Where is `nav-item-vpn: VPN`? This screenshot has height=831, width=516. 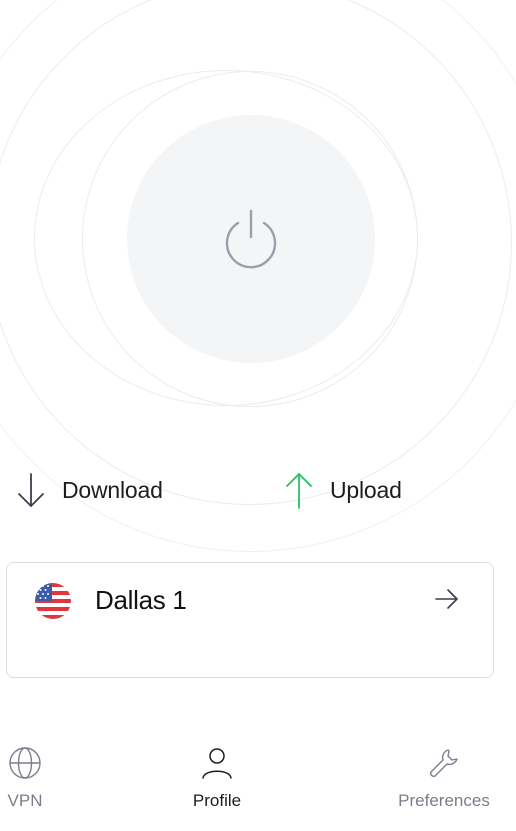 nav-item-vpn: VPN is located at coordinates (25, 778).